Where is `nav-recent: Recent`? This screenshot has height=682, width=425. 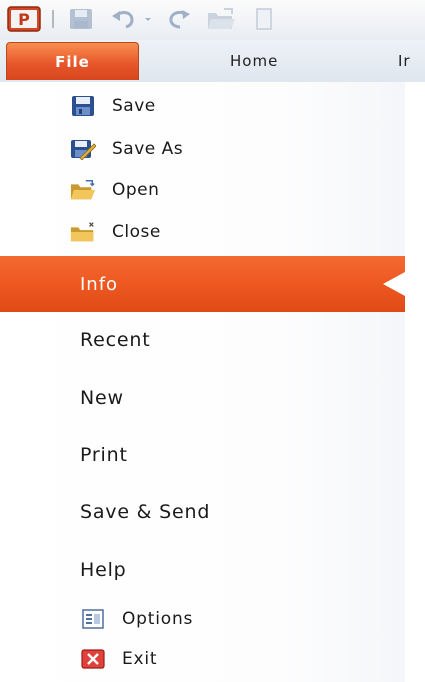
nav-recent: Recent is located at coordinates (115, 340).